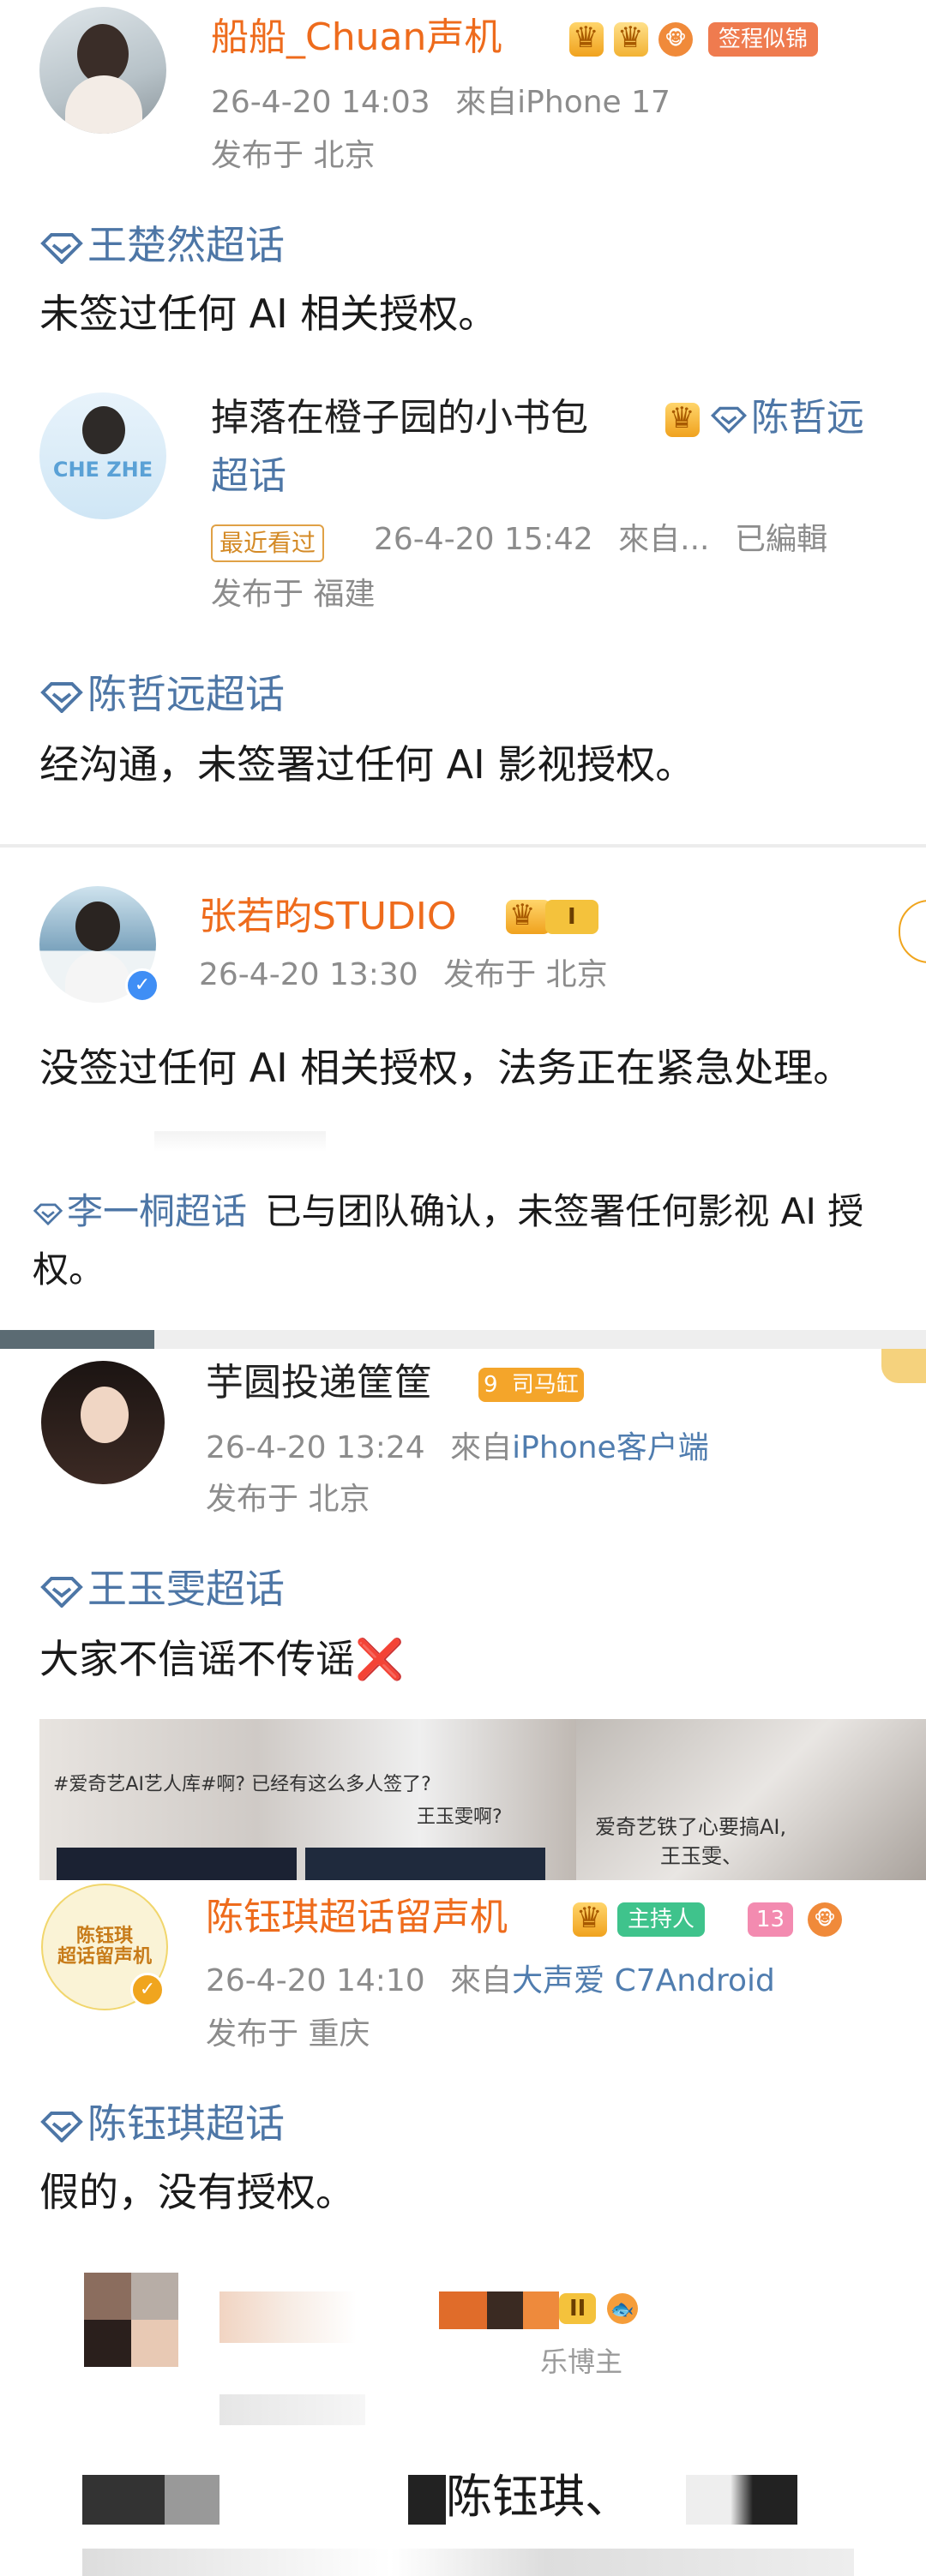 Image resolution: width=926 pixels, height=2576 pixels. I want to click on post-time: 26-4-20 14:10, so click(315, 1981).